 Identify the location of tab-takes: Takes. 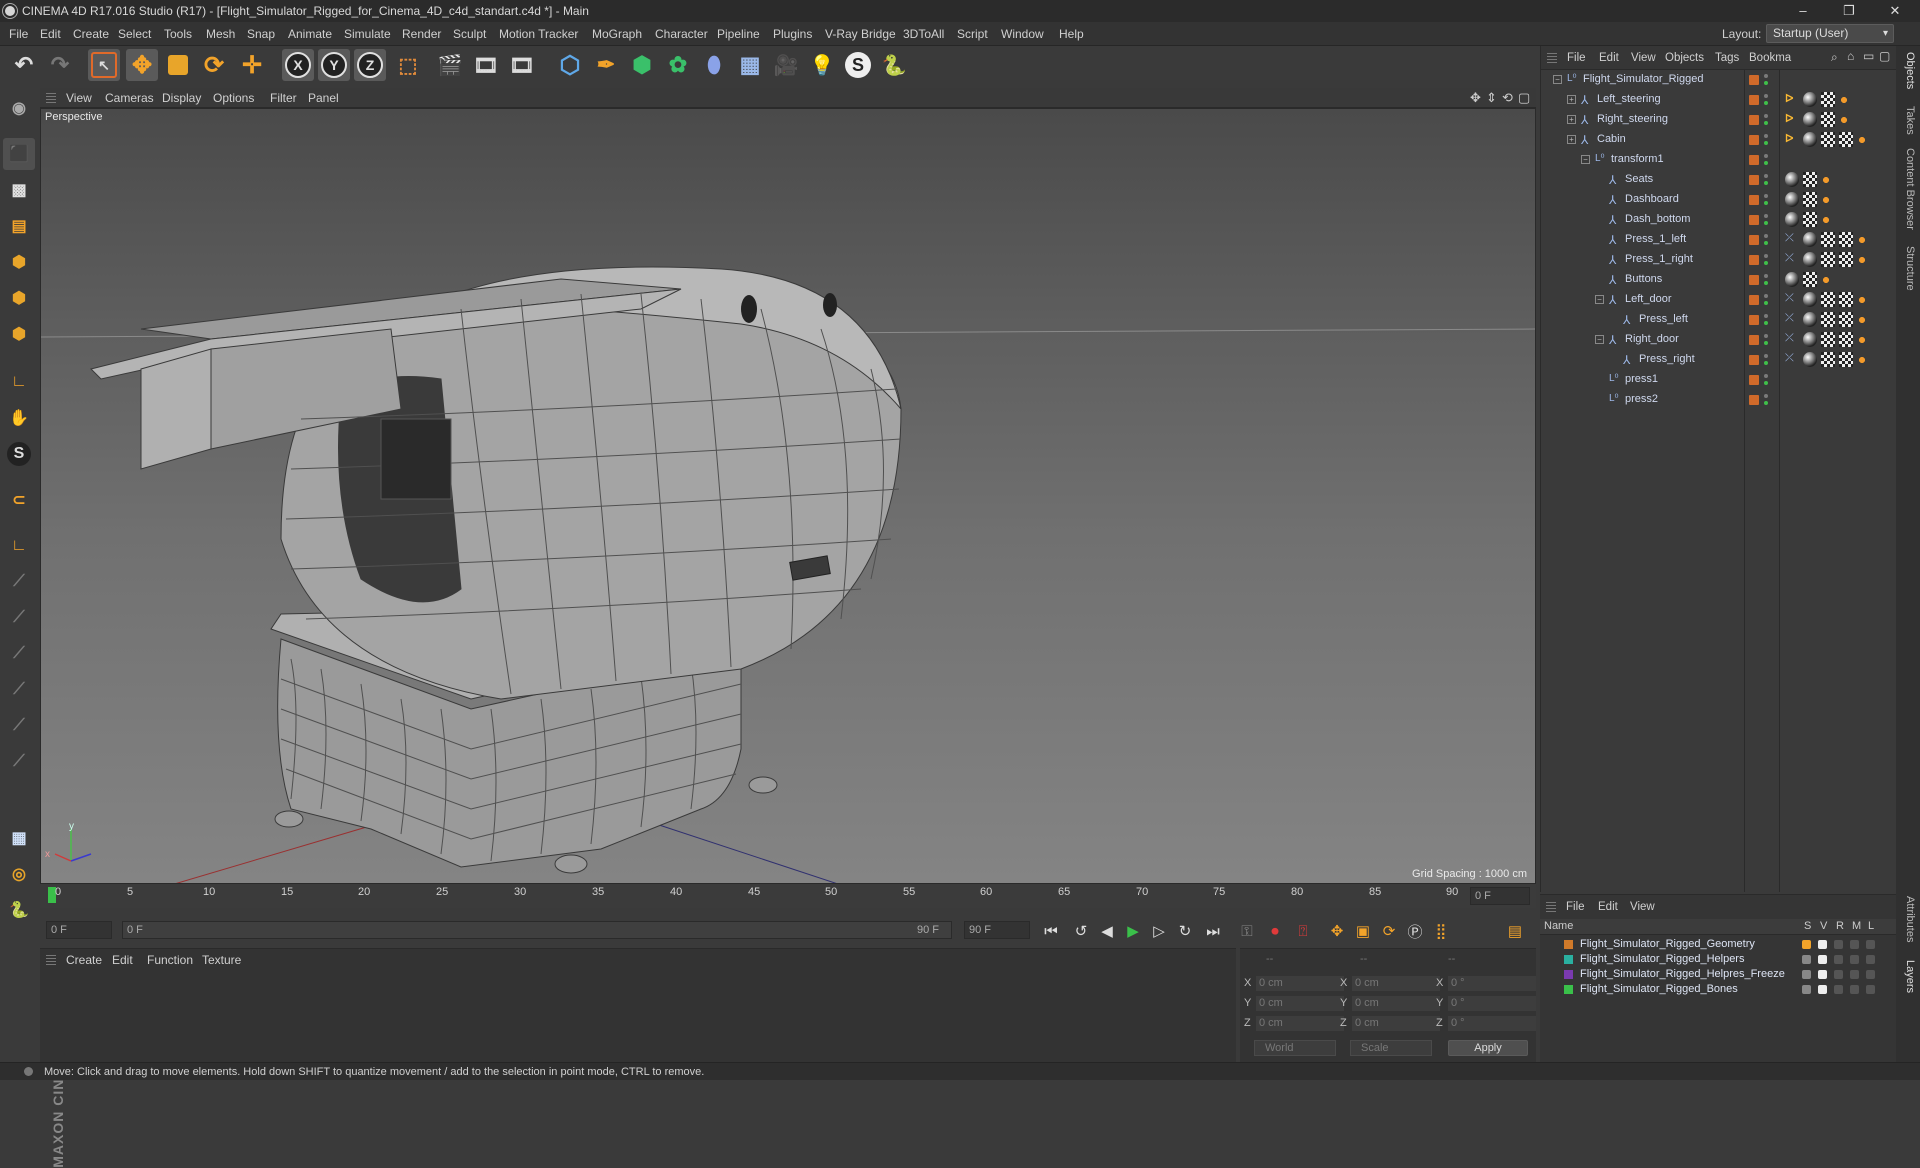
(1910, 120).